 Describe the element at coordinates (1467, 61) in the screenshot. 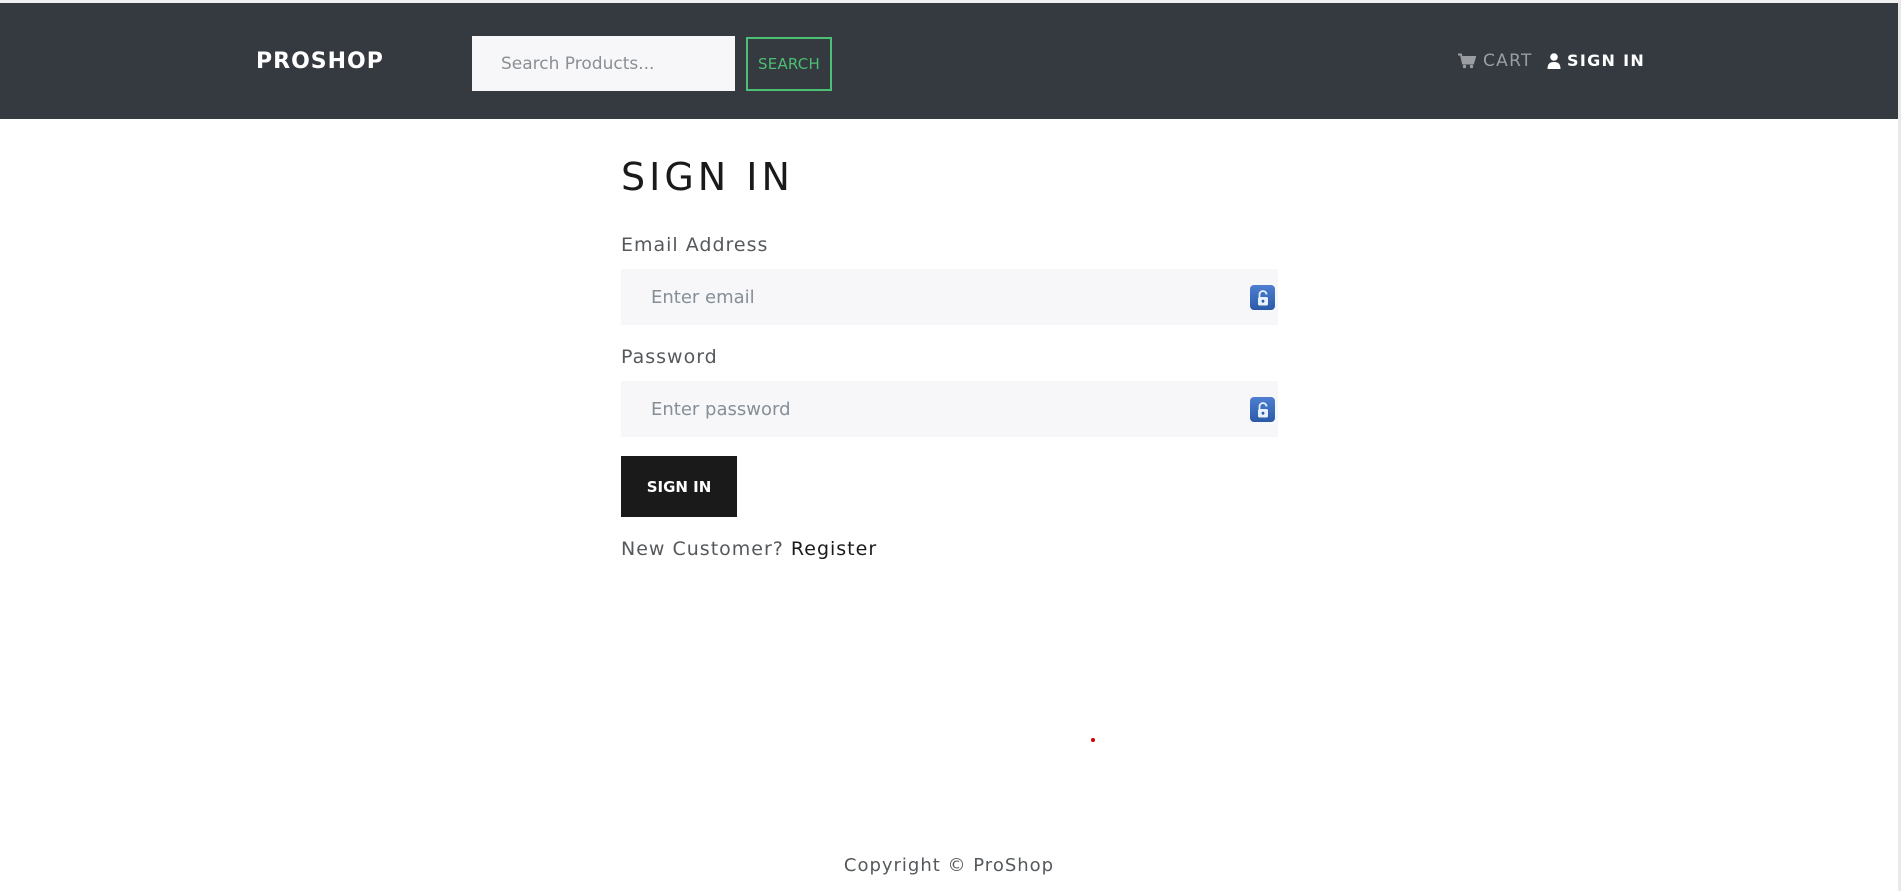

I see `cart-icon` at that location.